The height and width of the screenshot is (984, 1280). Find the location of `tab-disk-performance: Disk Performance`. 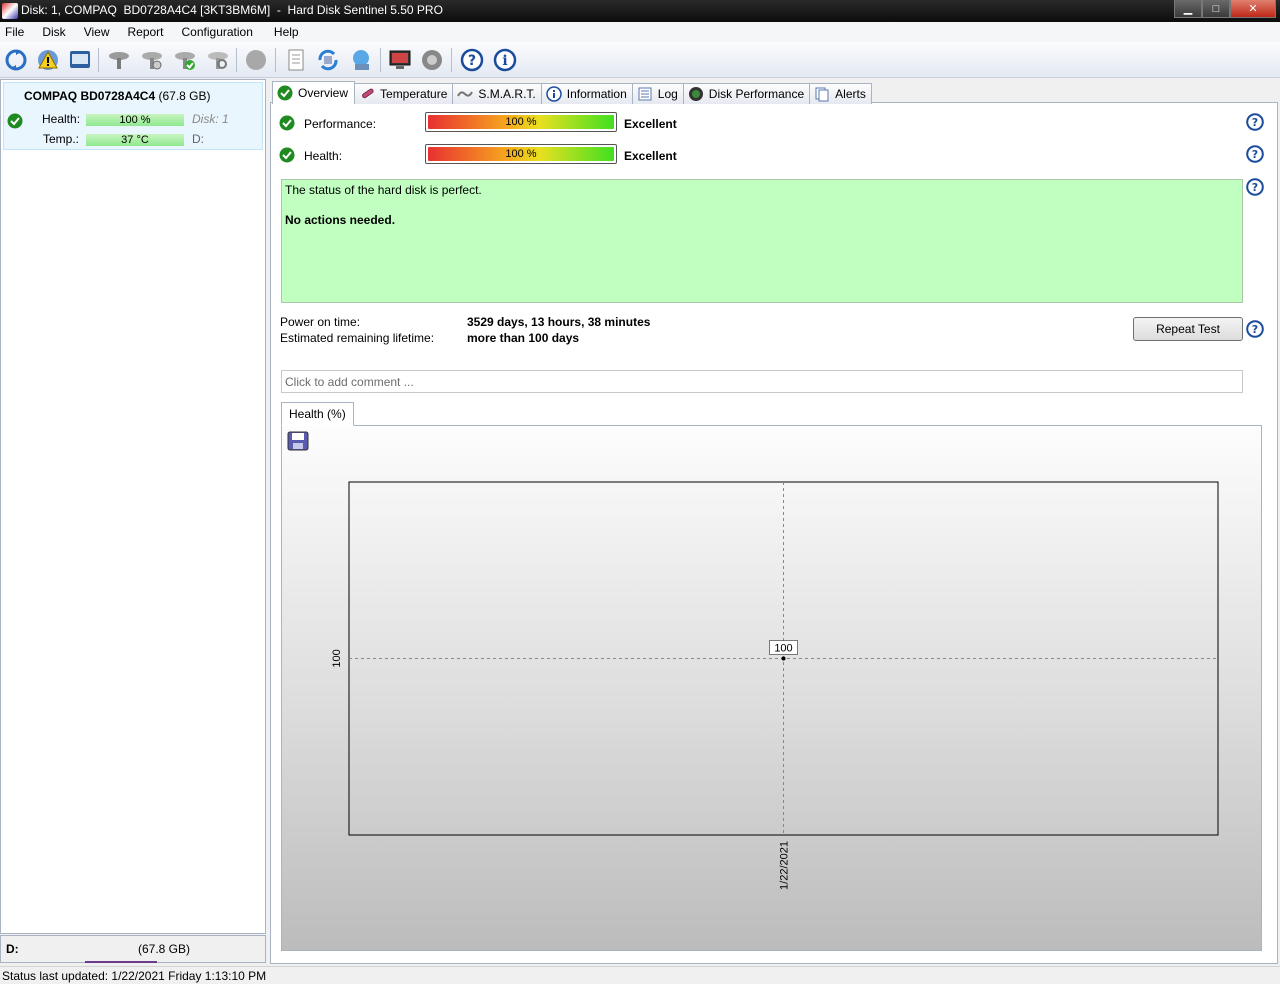

tab-disk-performance: Disk Performance is located at coordinates (746, 93).